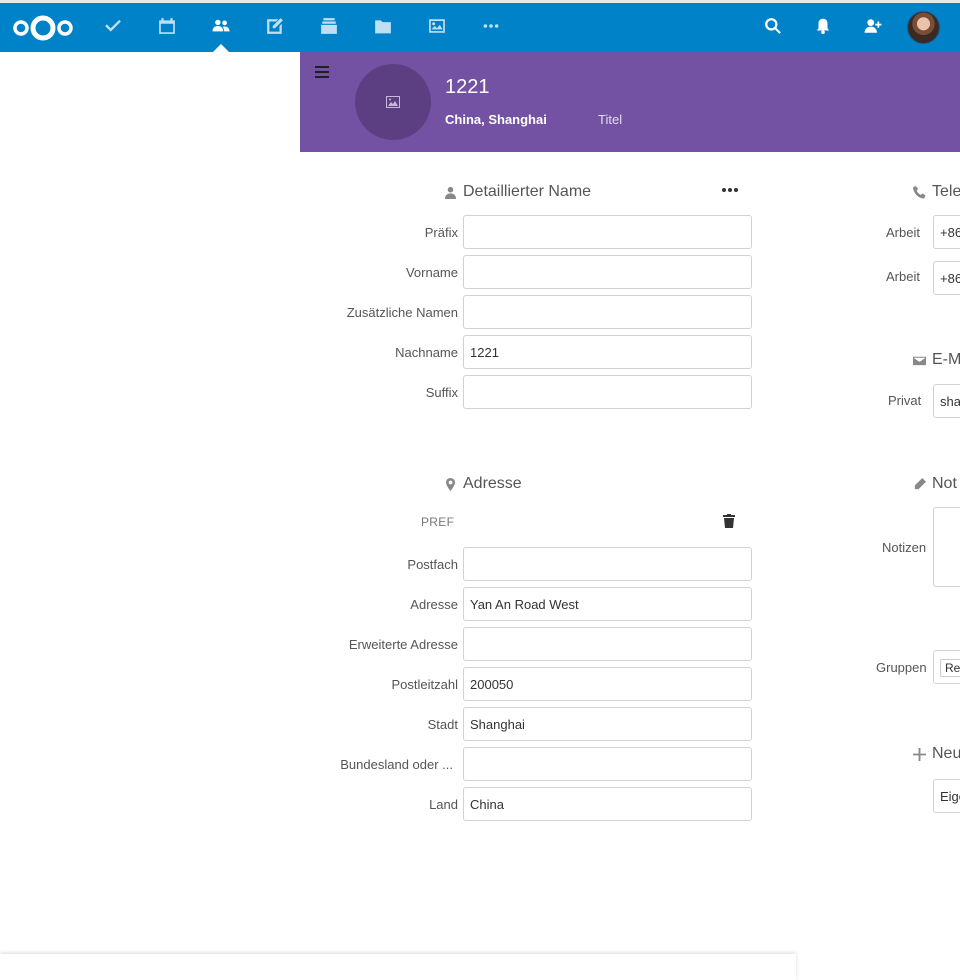  I want to click on city-label: Stadt, so click(442, 724).